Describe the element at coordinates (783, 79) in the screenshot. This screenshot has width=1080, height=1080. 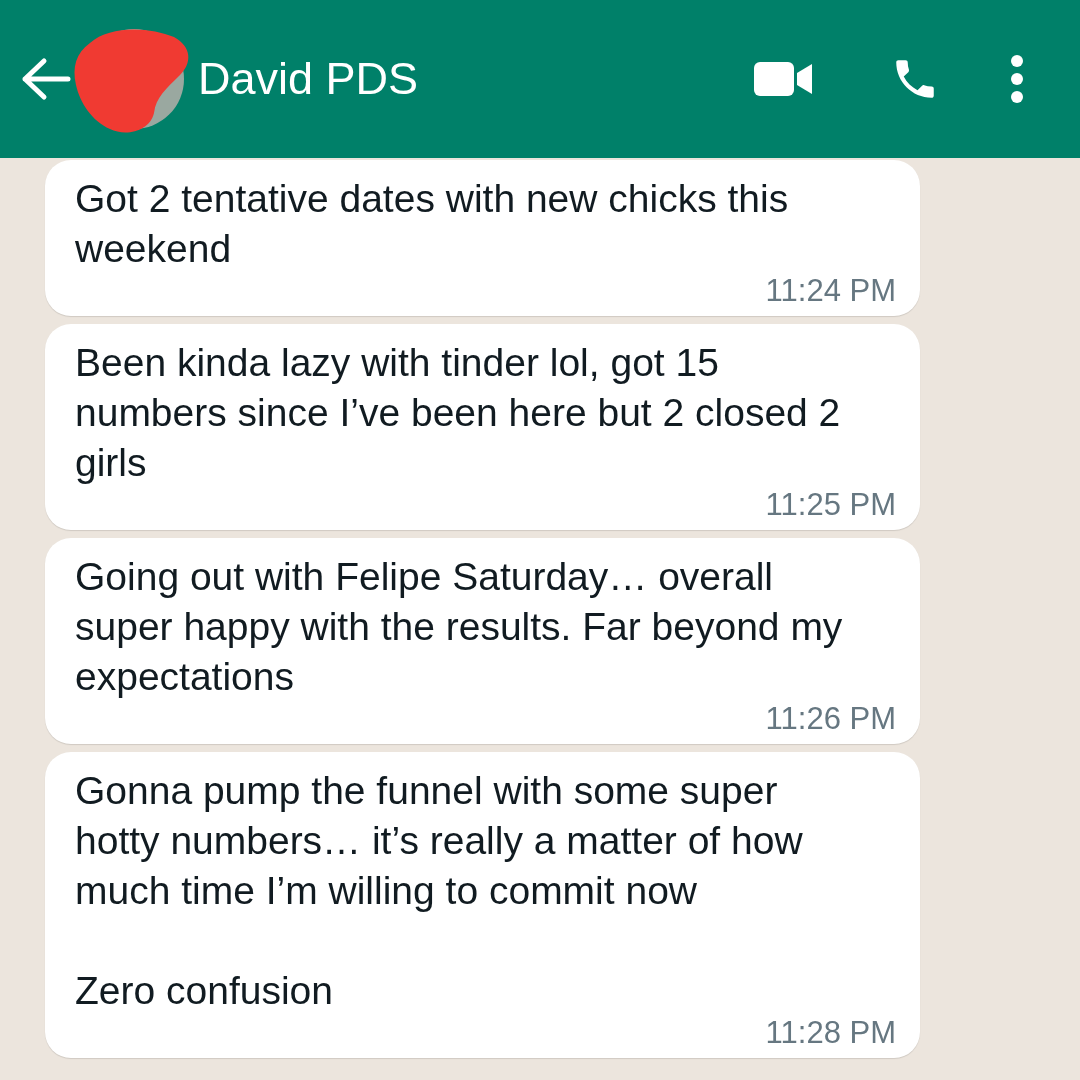
I see `video-call-icon` at that location.